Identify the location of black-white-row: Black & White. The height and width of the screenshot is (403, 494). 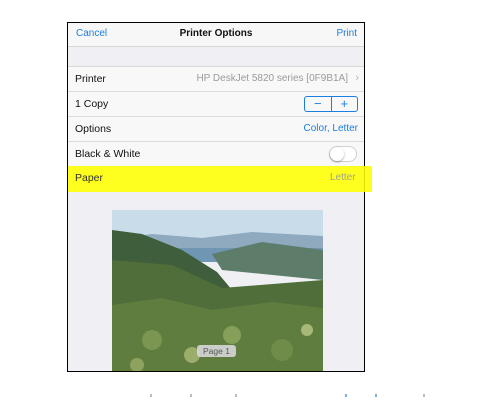
(216, 154).